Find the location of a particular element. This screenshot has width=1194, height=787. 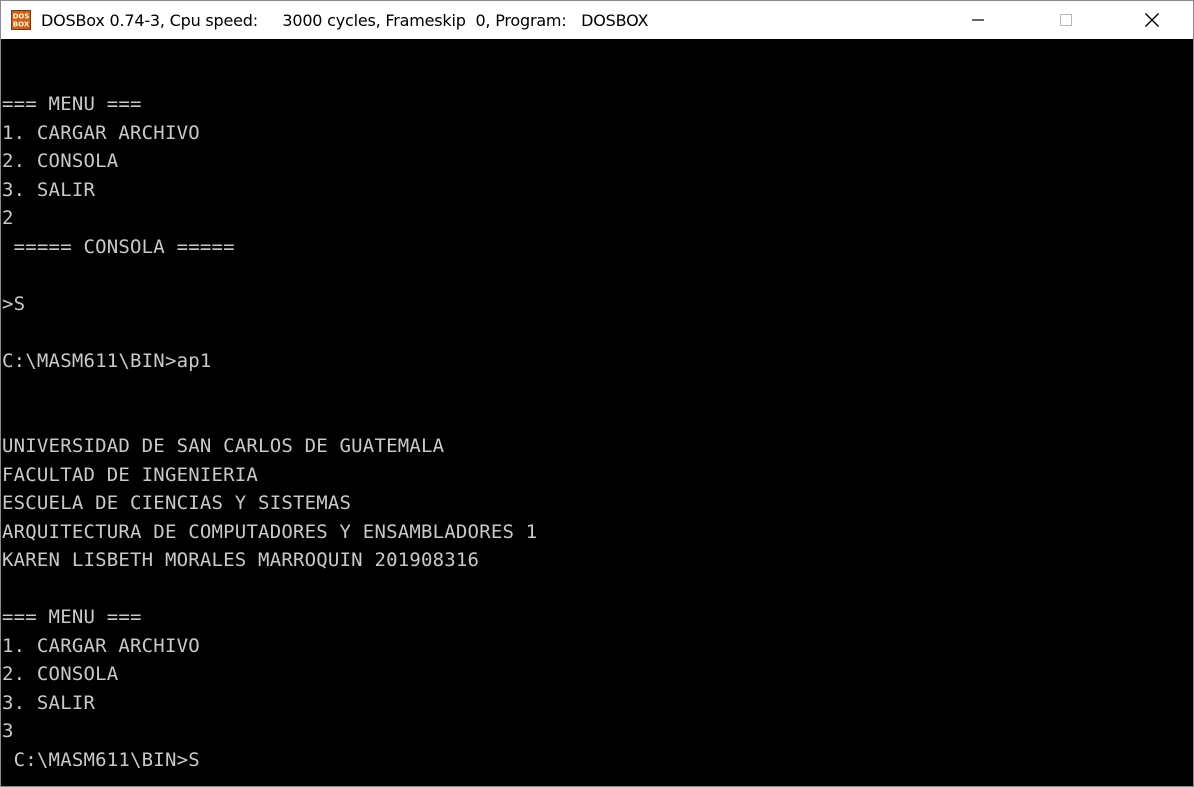

maximize-button is located at coordinates (1066, 19).